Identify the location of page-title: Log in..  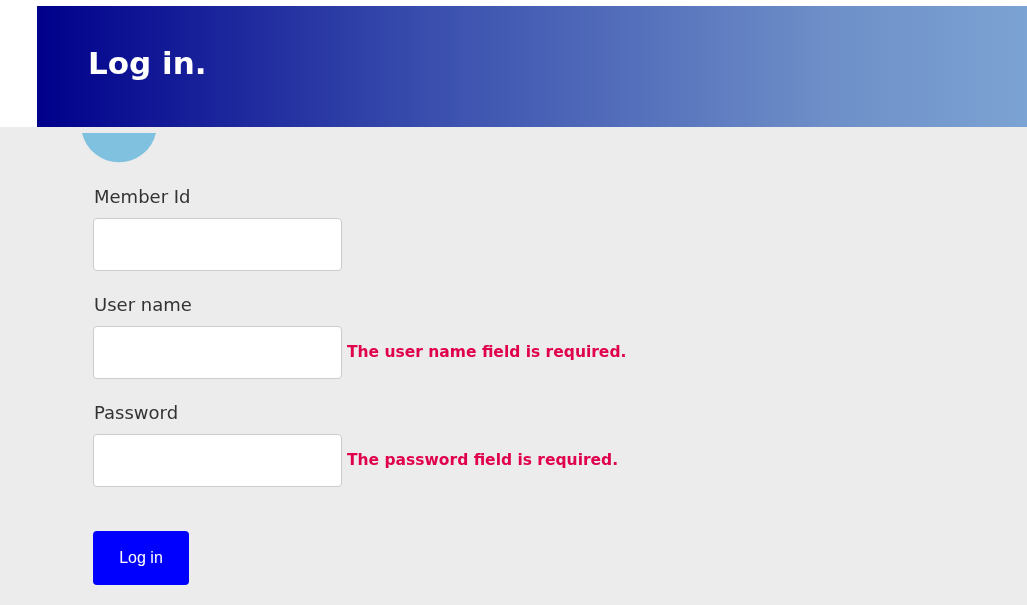
(147, 63).